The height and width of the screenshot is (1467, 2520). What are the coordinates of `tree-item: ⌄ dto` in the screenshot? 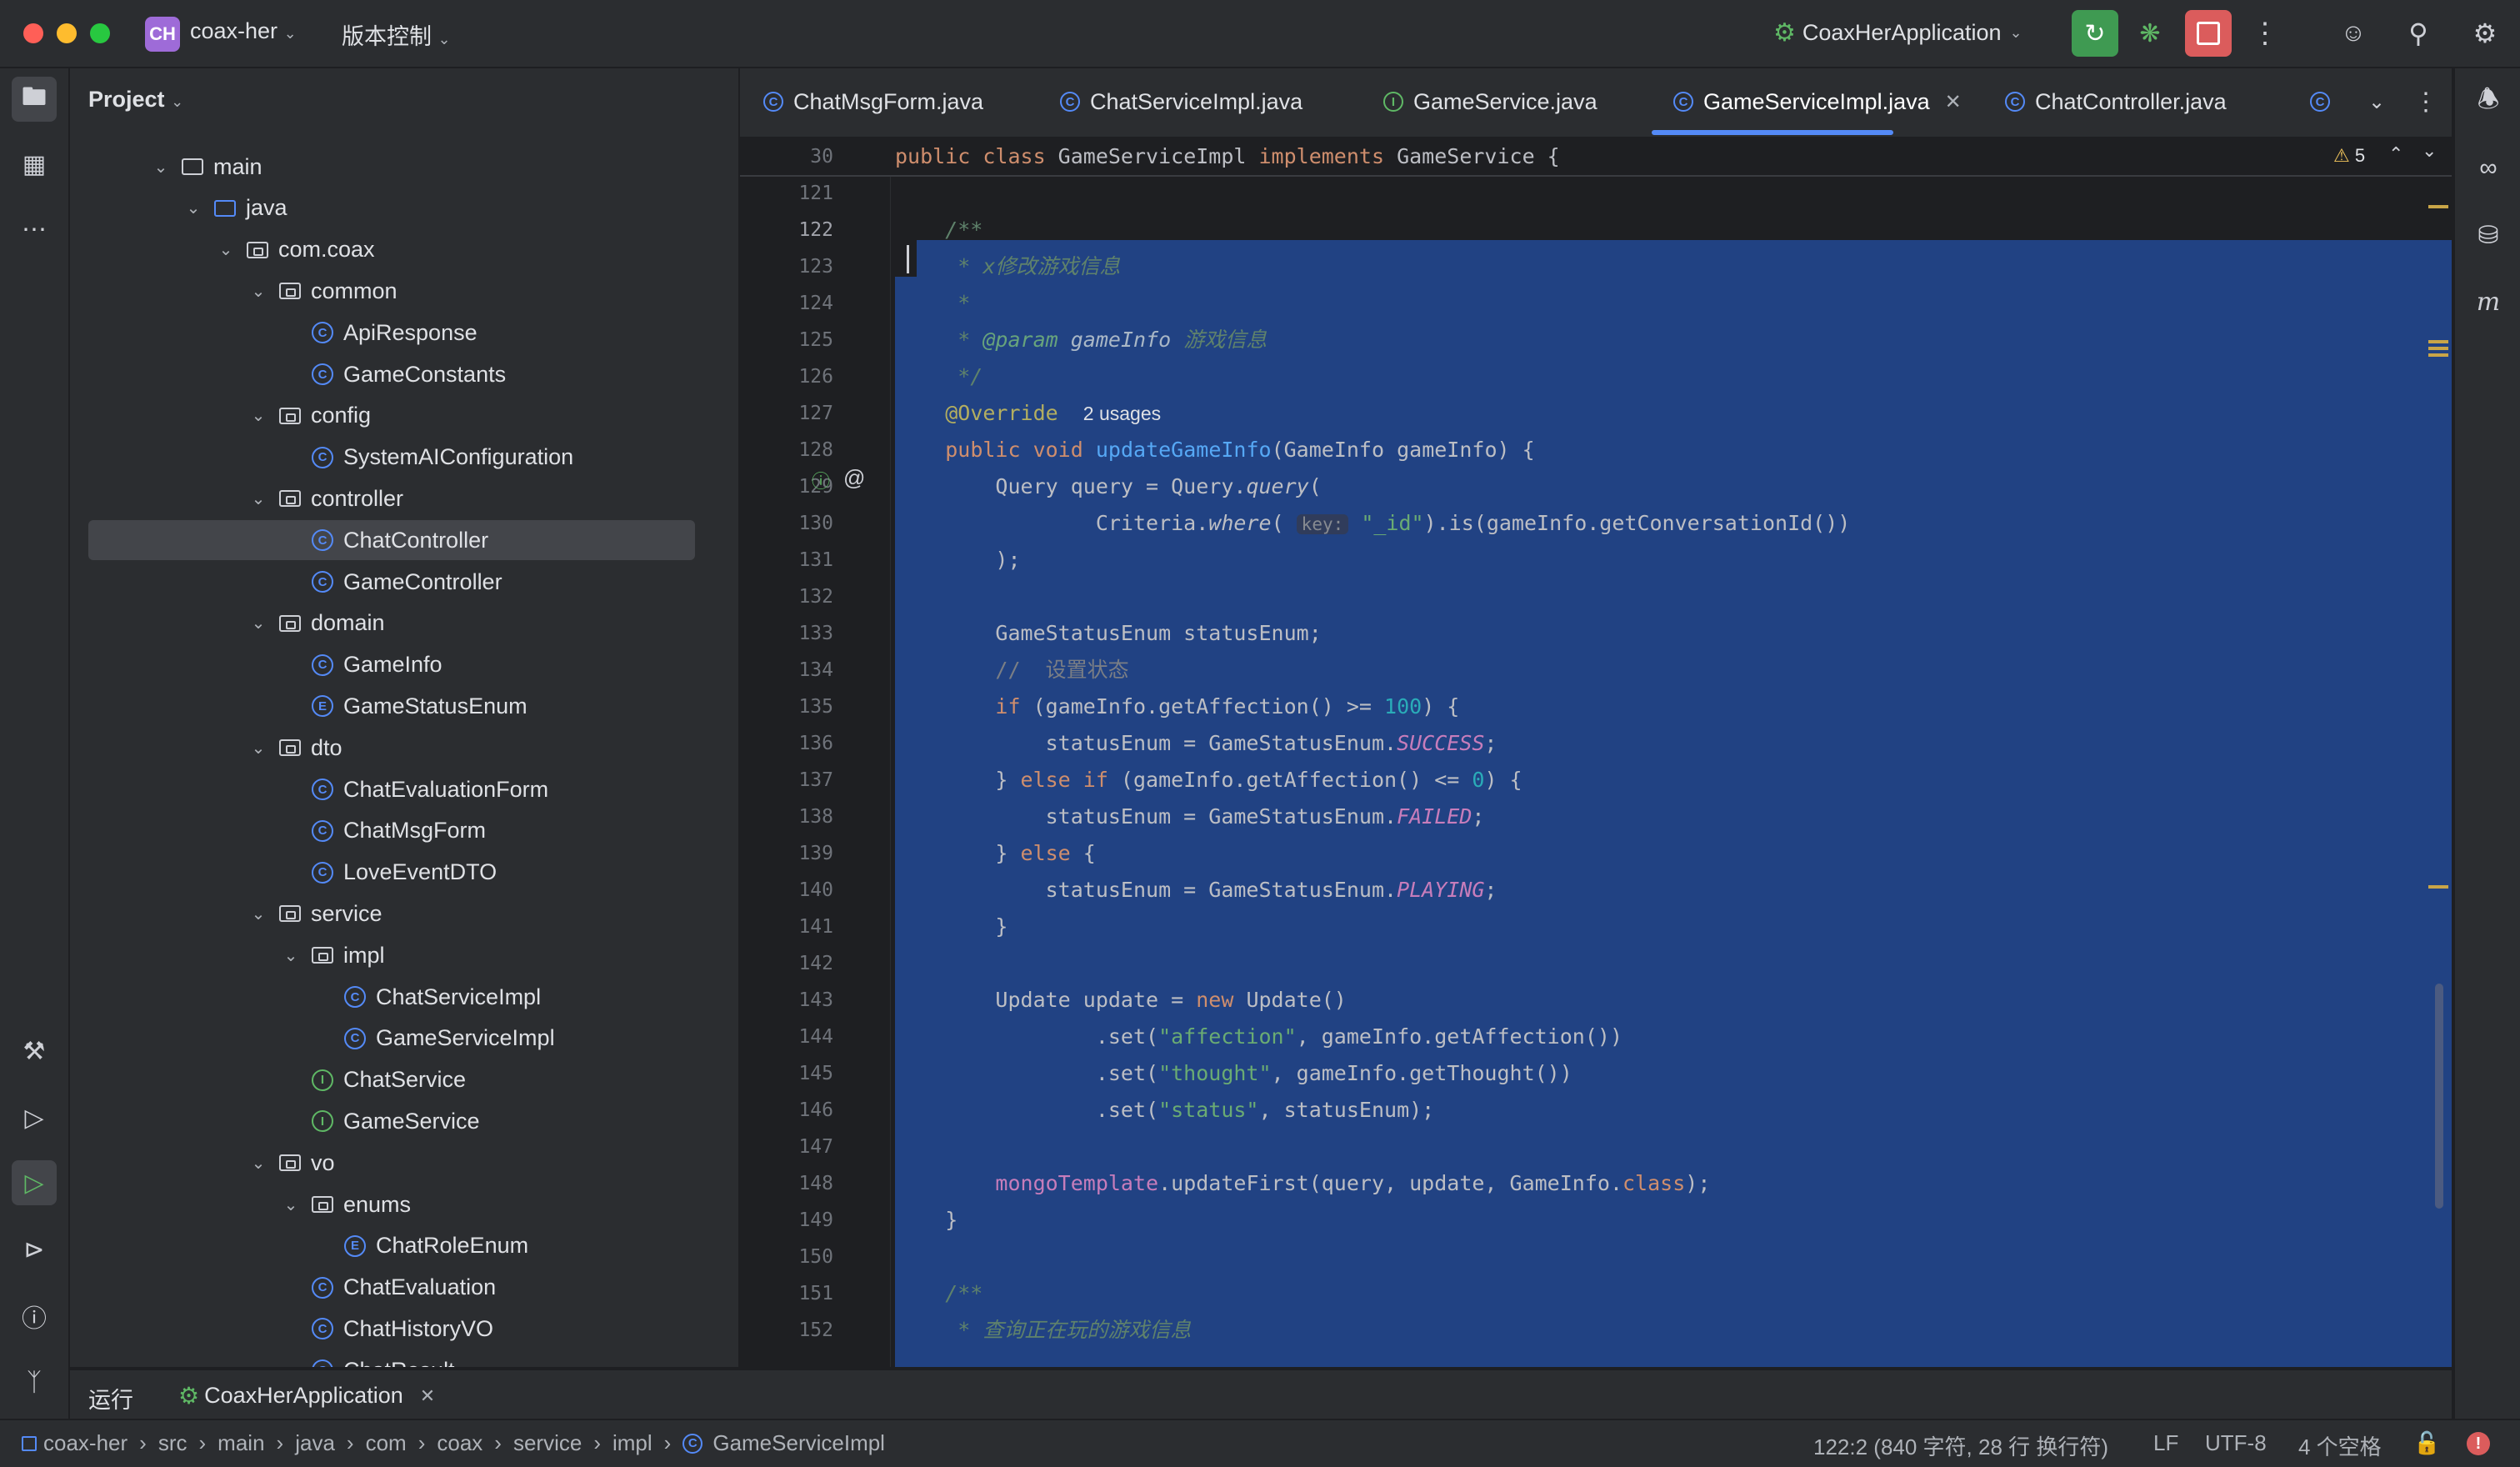 It's located at (386, 748).